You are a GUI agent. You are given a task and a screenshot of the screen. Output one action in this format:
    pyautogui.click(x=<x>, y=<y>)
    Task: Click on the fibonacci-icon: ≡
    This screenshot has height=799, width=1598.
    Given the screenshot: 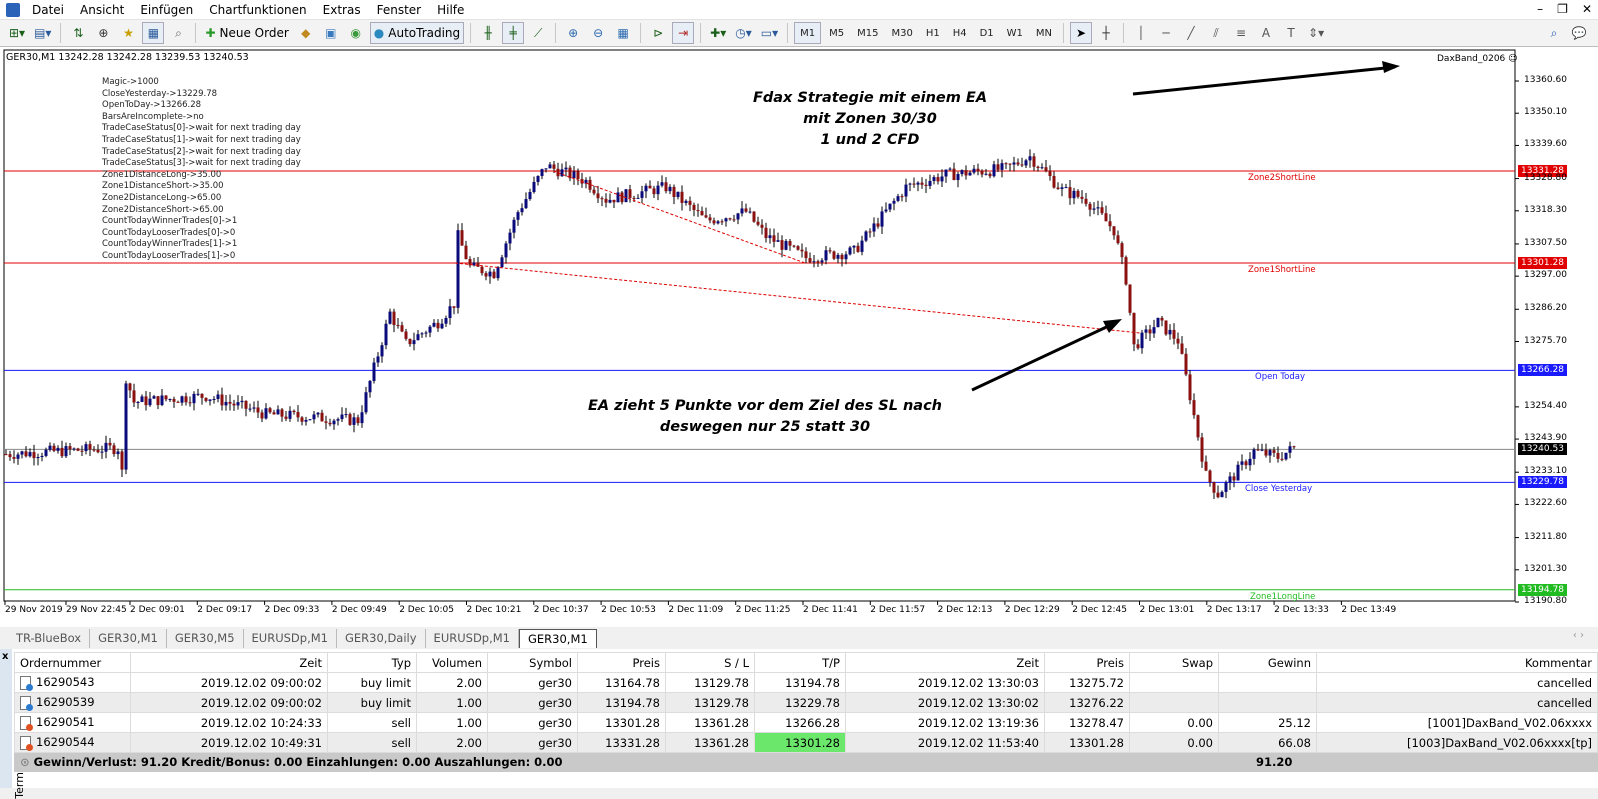 What is the action you would take?
    pyautogui.click(x=1241, y=33)
    